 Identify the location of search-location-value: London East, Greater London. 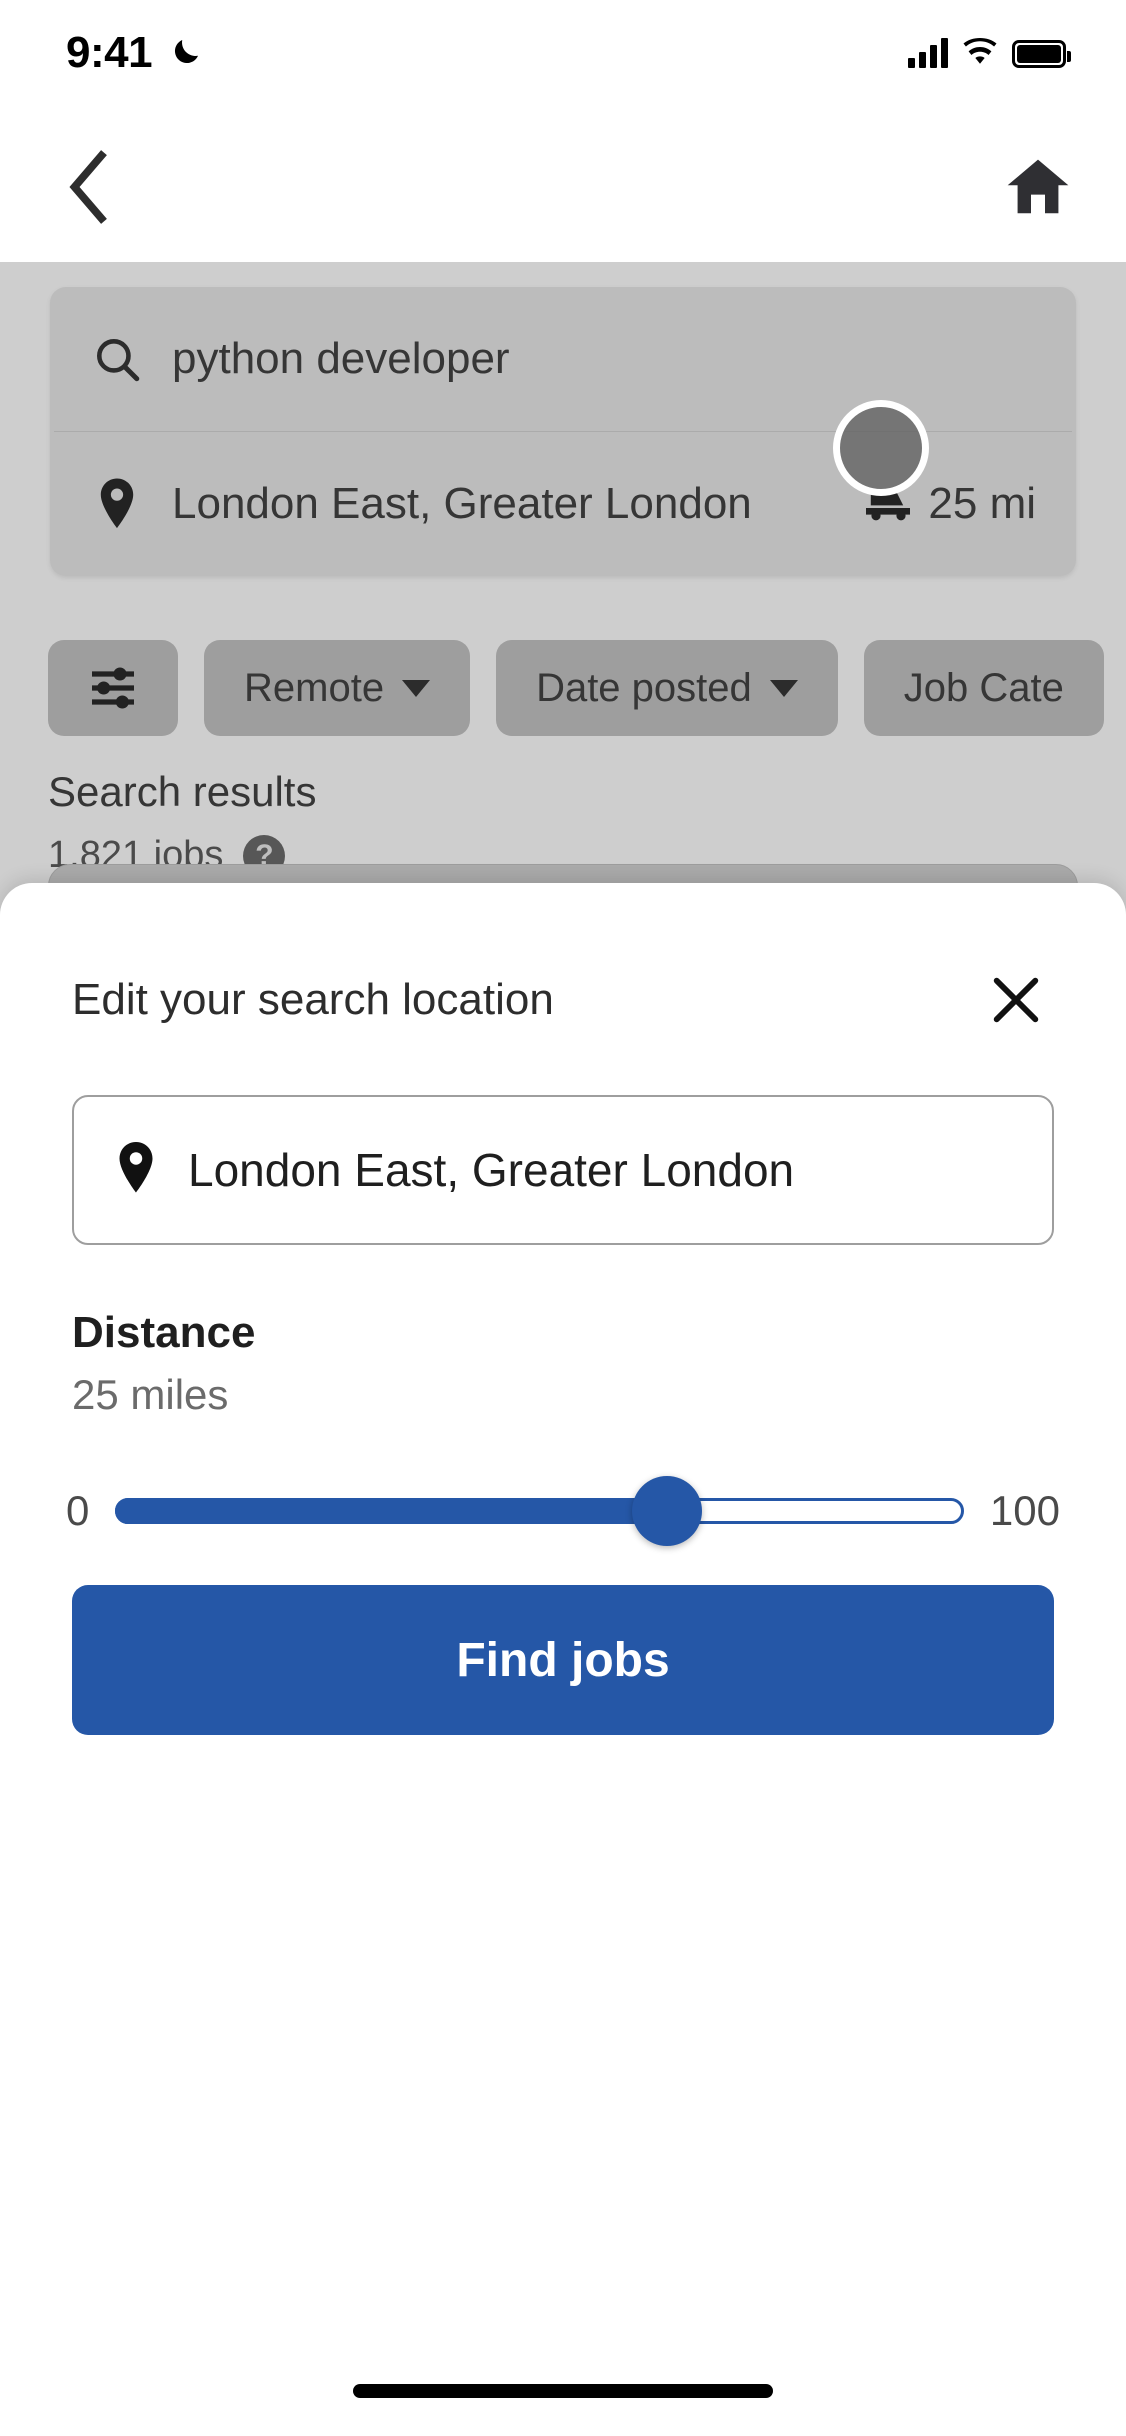
(462, 503).